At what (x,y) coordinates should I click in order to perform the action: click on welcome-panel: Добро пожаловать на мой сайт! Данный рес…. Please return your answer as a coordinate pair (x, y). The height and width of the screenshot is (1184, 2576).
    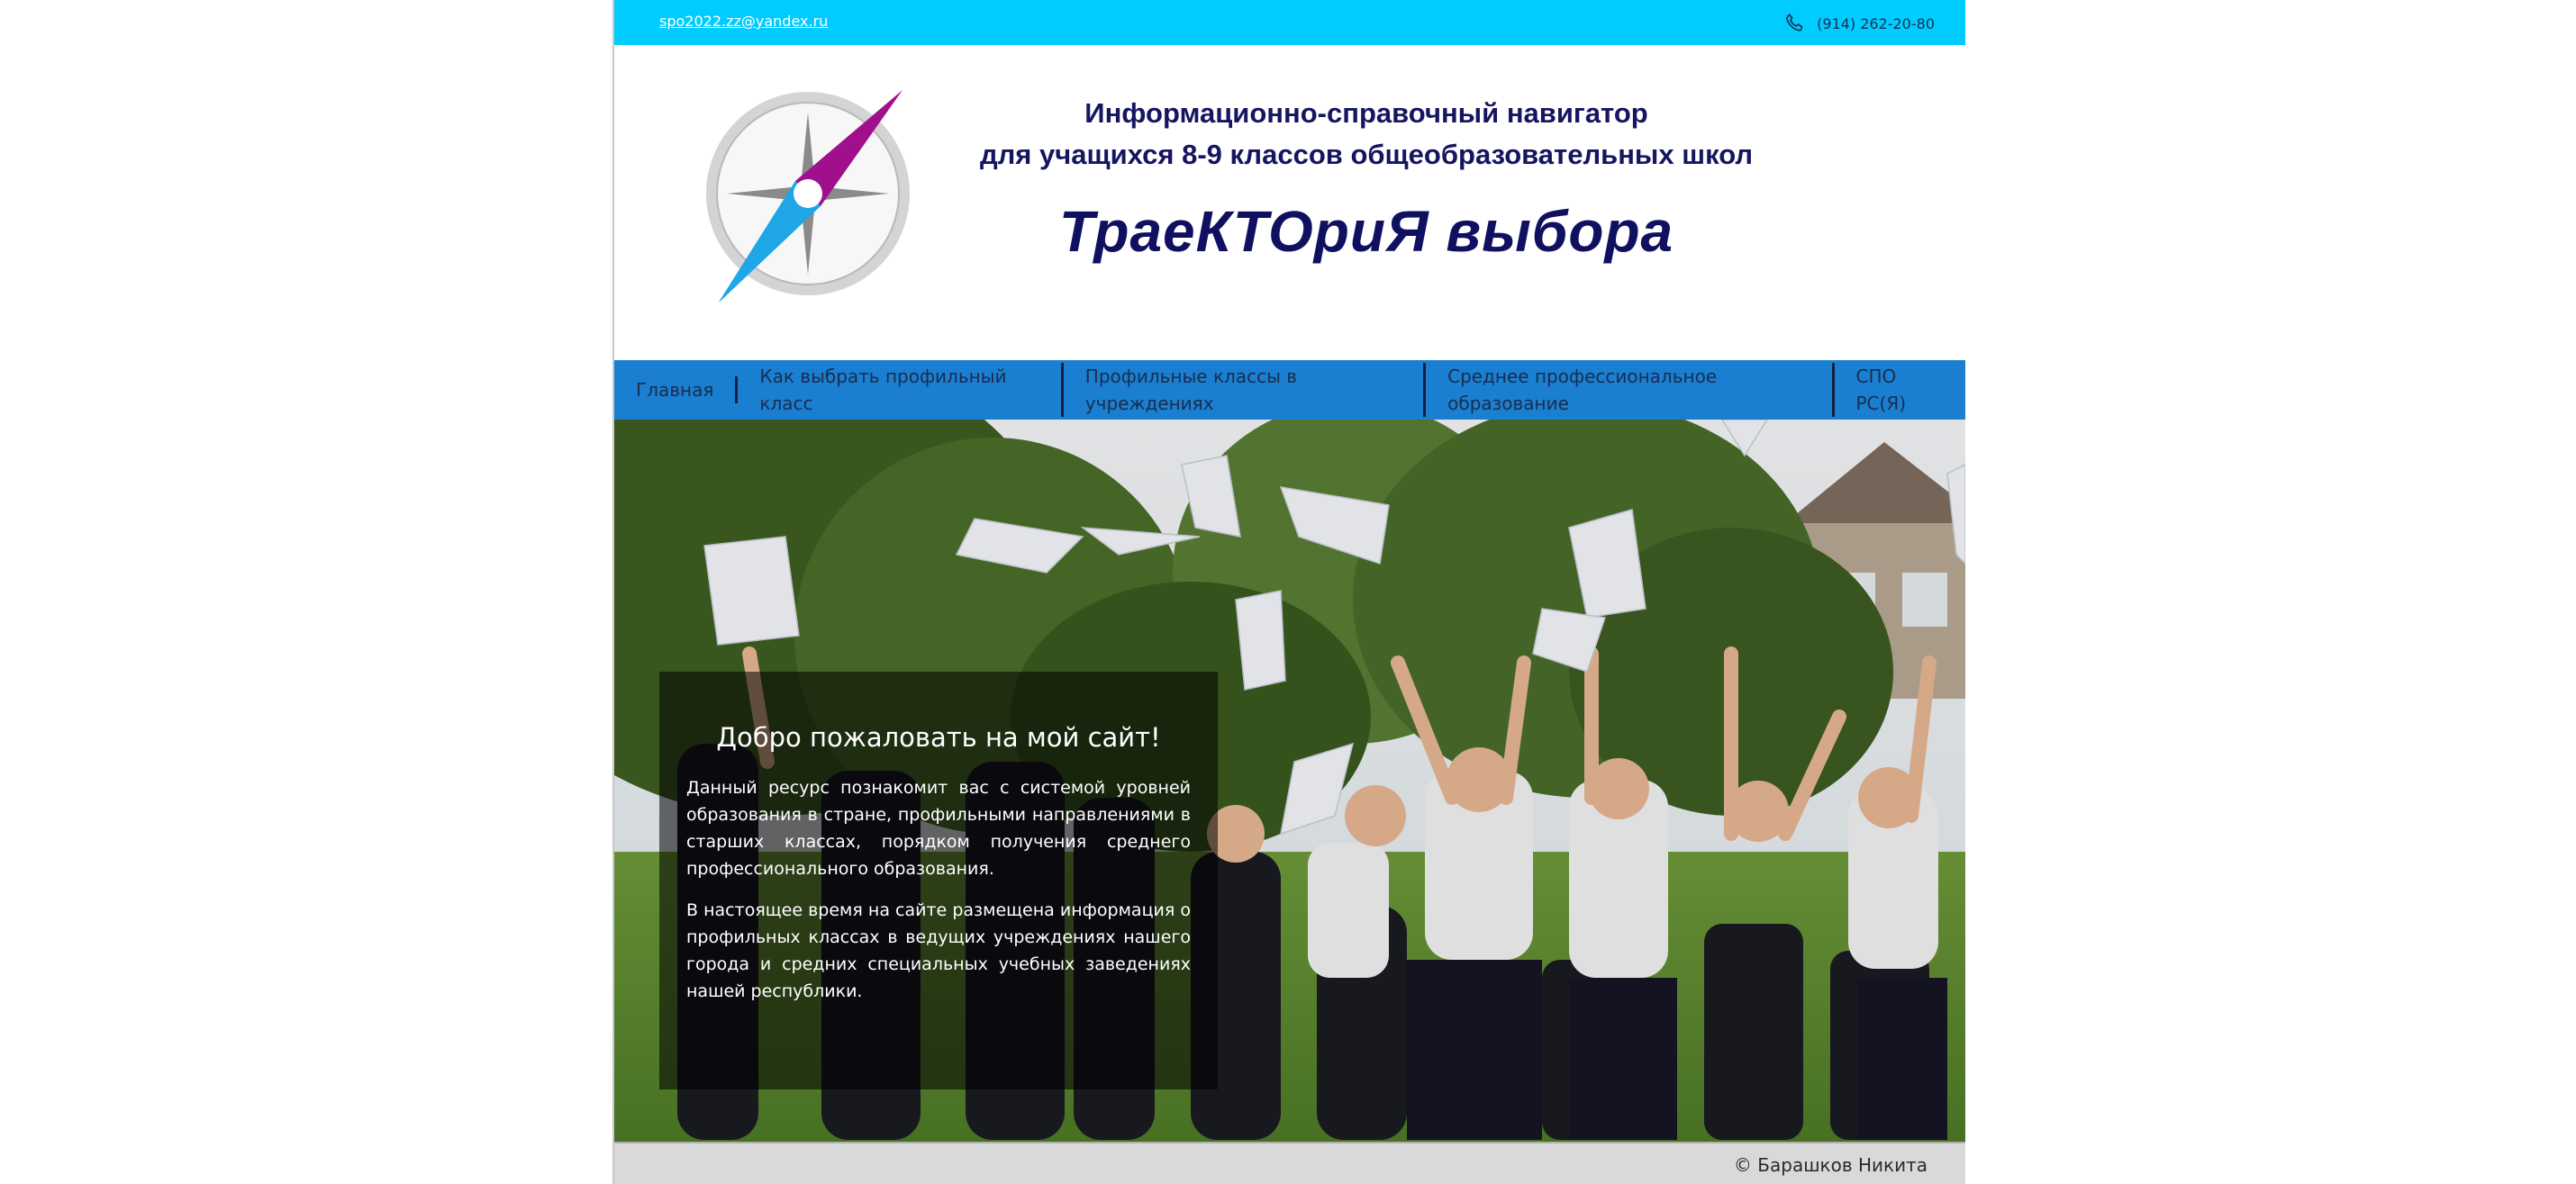
    Looking at the image, I should click on (939, 880).